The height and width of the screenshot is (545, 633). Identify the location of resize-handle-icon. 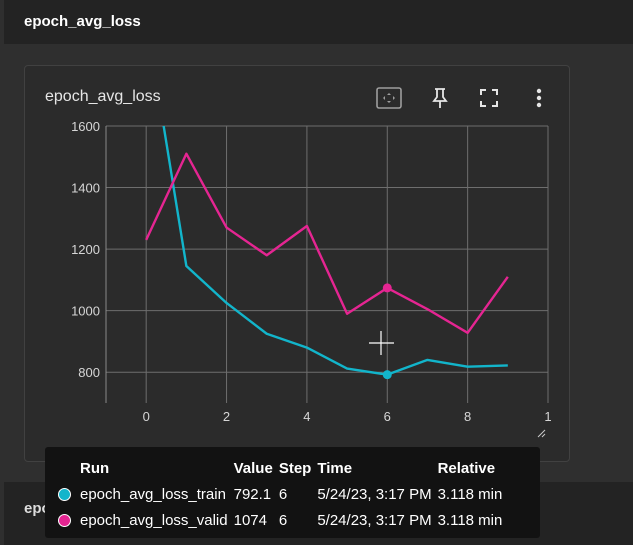
(541, 433).